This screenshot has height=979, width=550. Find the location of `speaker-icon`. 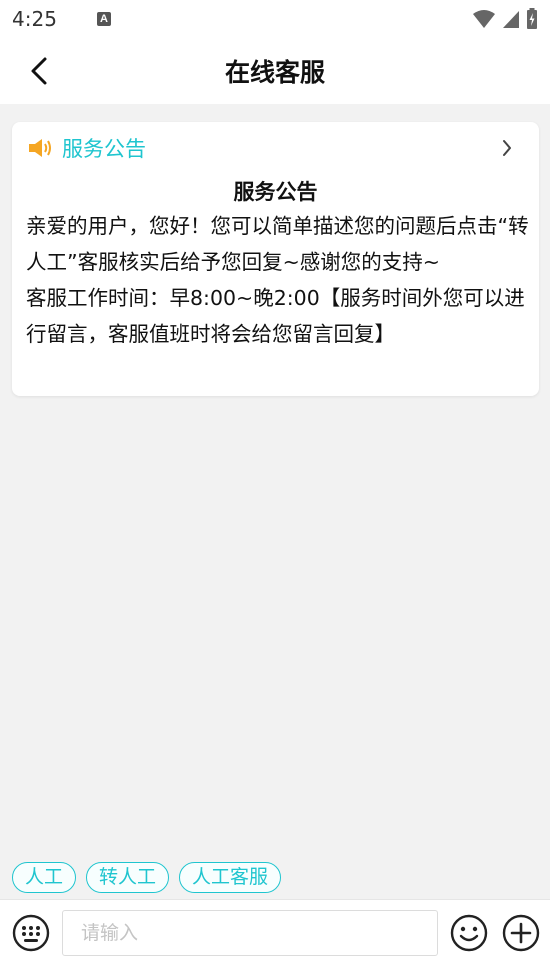

speaker-icon is located at coordinates (40, 148).